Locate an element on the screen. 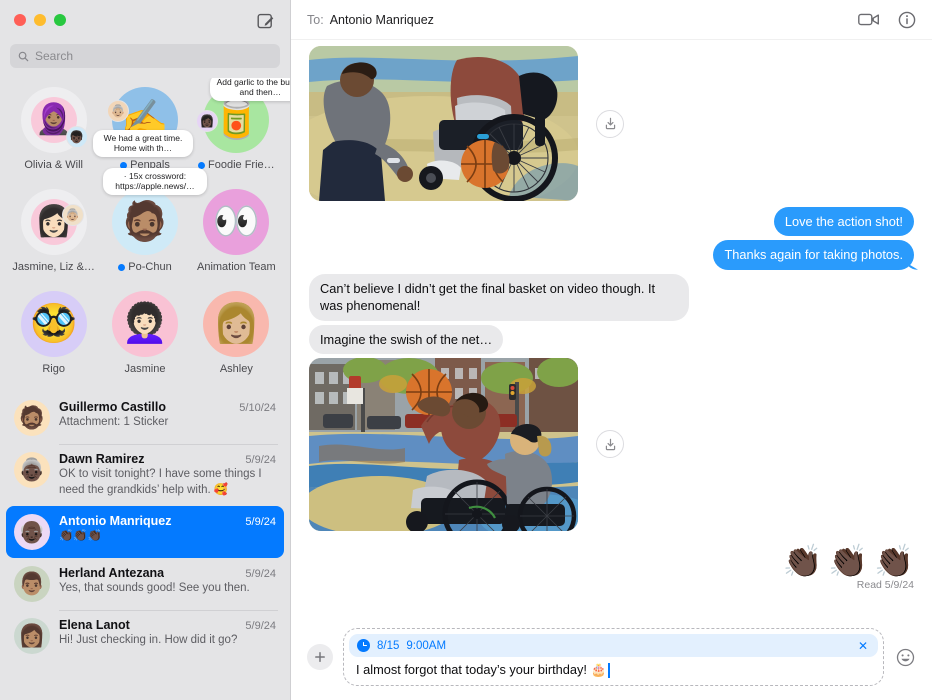 This screenshot has width=932, height=700. pinned-label: Ashley is located at coordinates (236, 369).